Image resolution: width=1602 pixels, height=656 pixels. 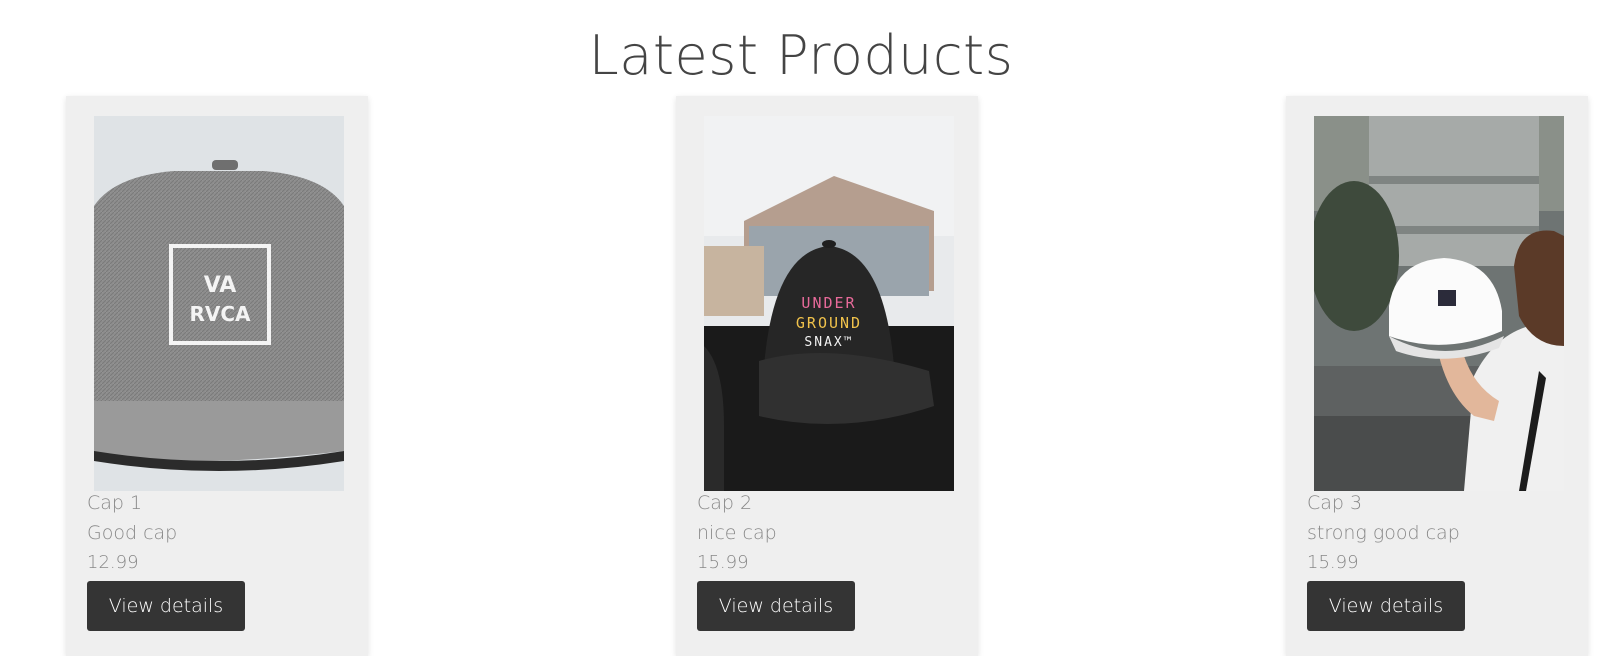 I want to click on logo-text-ground: GROUND, so click(x=829, y=323).